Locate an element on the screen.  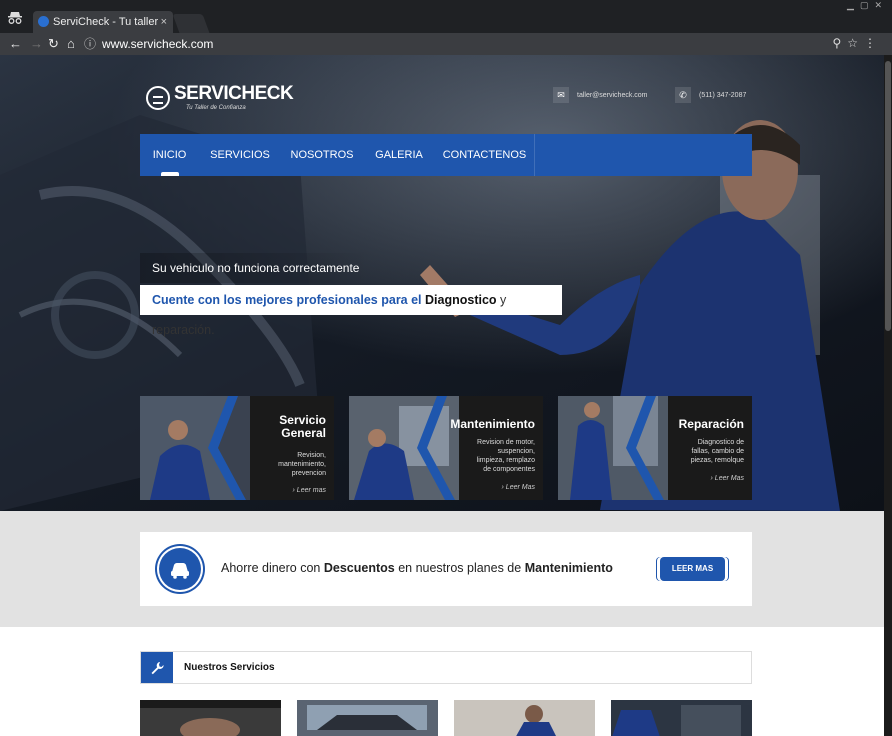
contact-phone: ✆ (511) 347-2087 is located at coordinates (710, 95).